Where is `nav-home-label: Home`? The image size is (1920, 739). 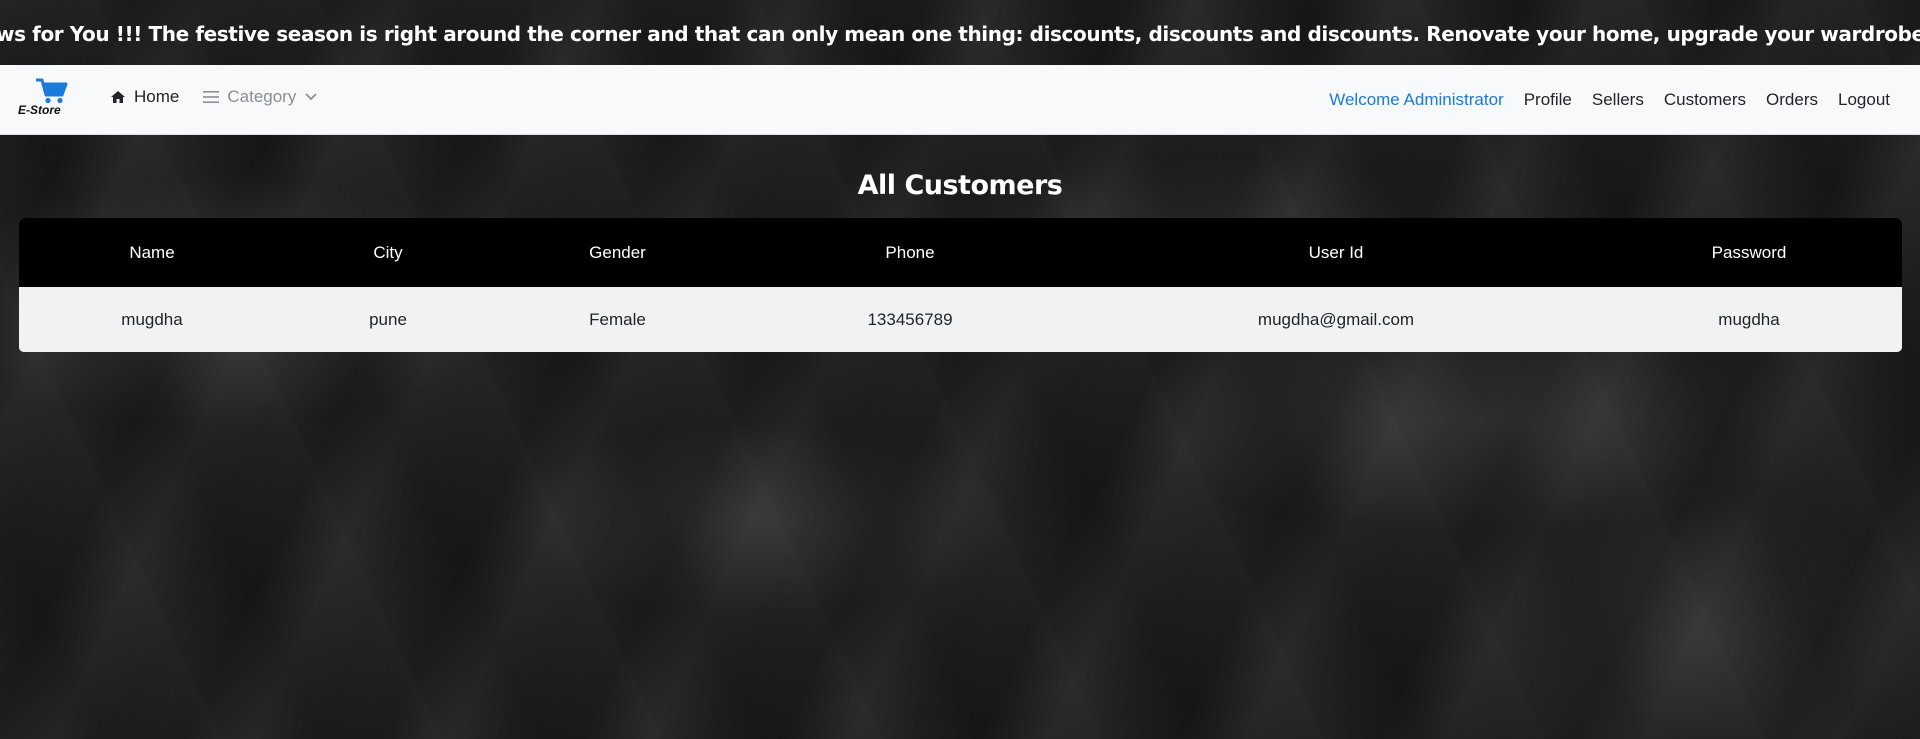 nav-home-label: Home is located at coordinates (157, 96).